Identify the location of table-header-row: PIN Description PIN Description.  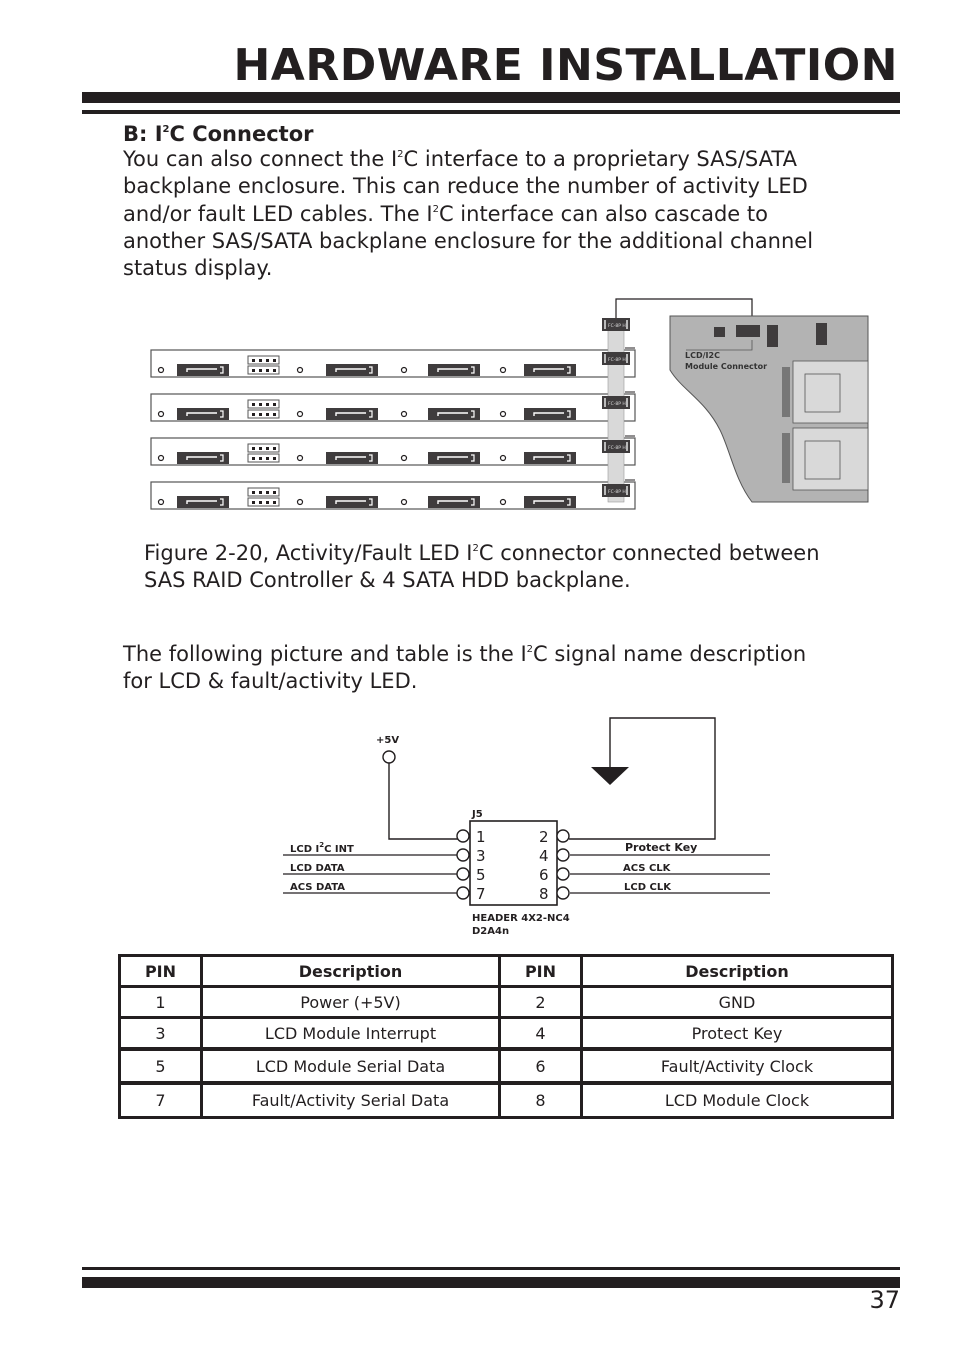
(506, 971).